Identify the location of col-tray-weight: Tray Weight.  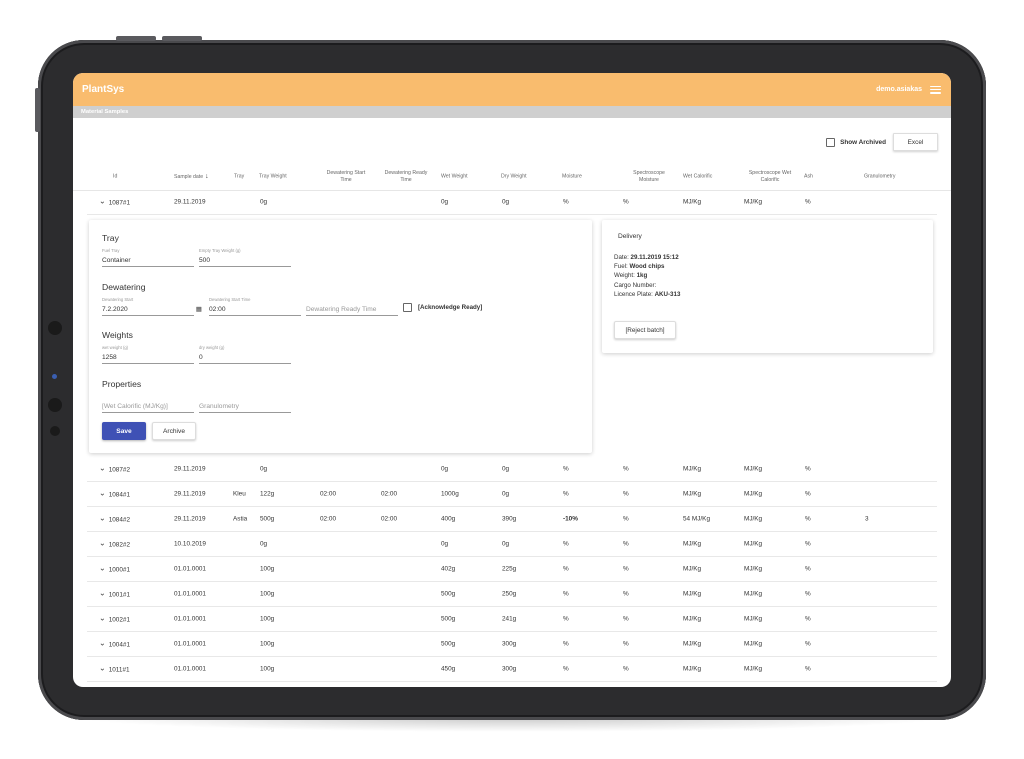
(273, 176).